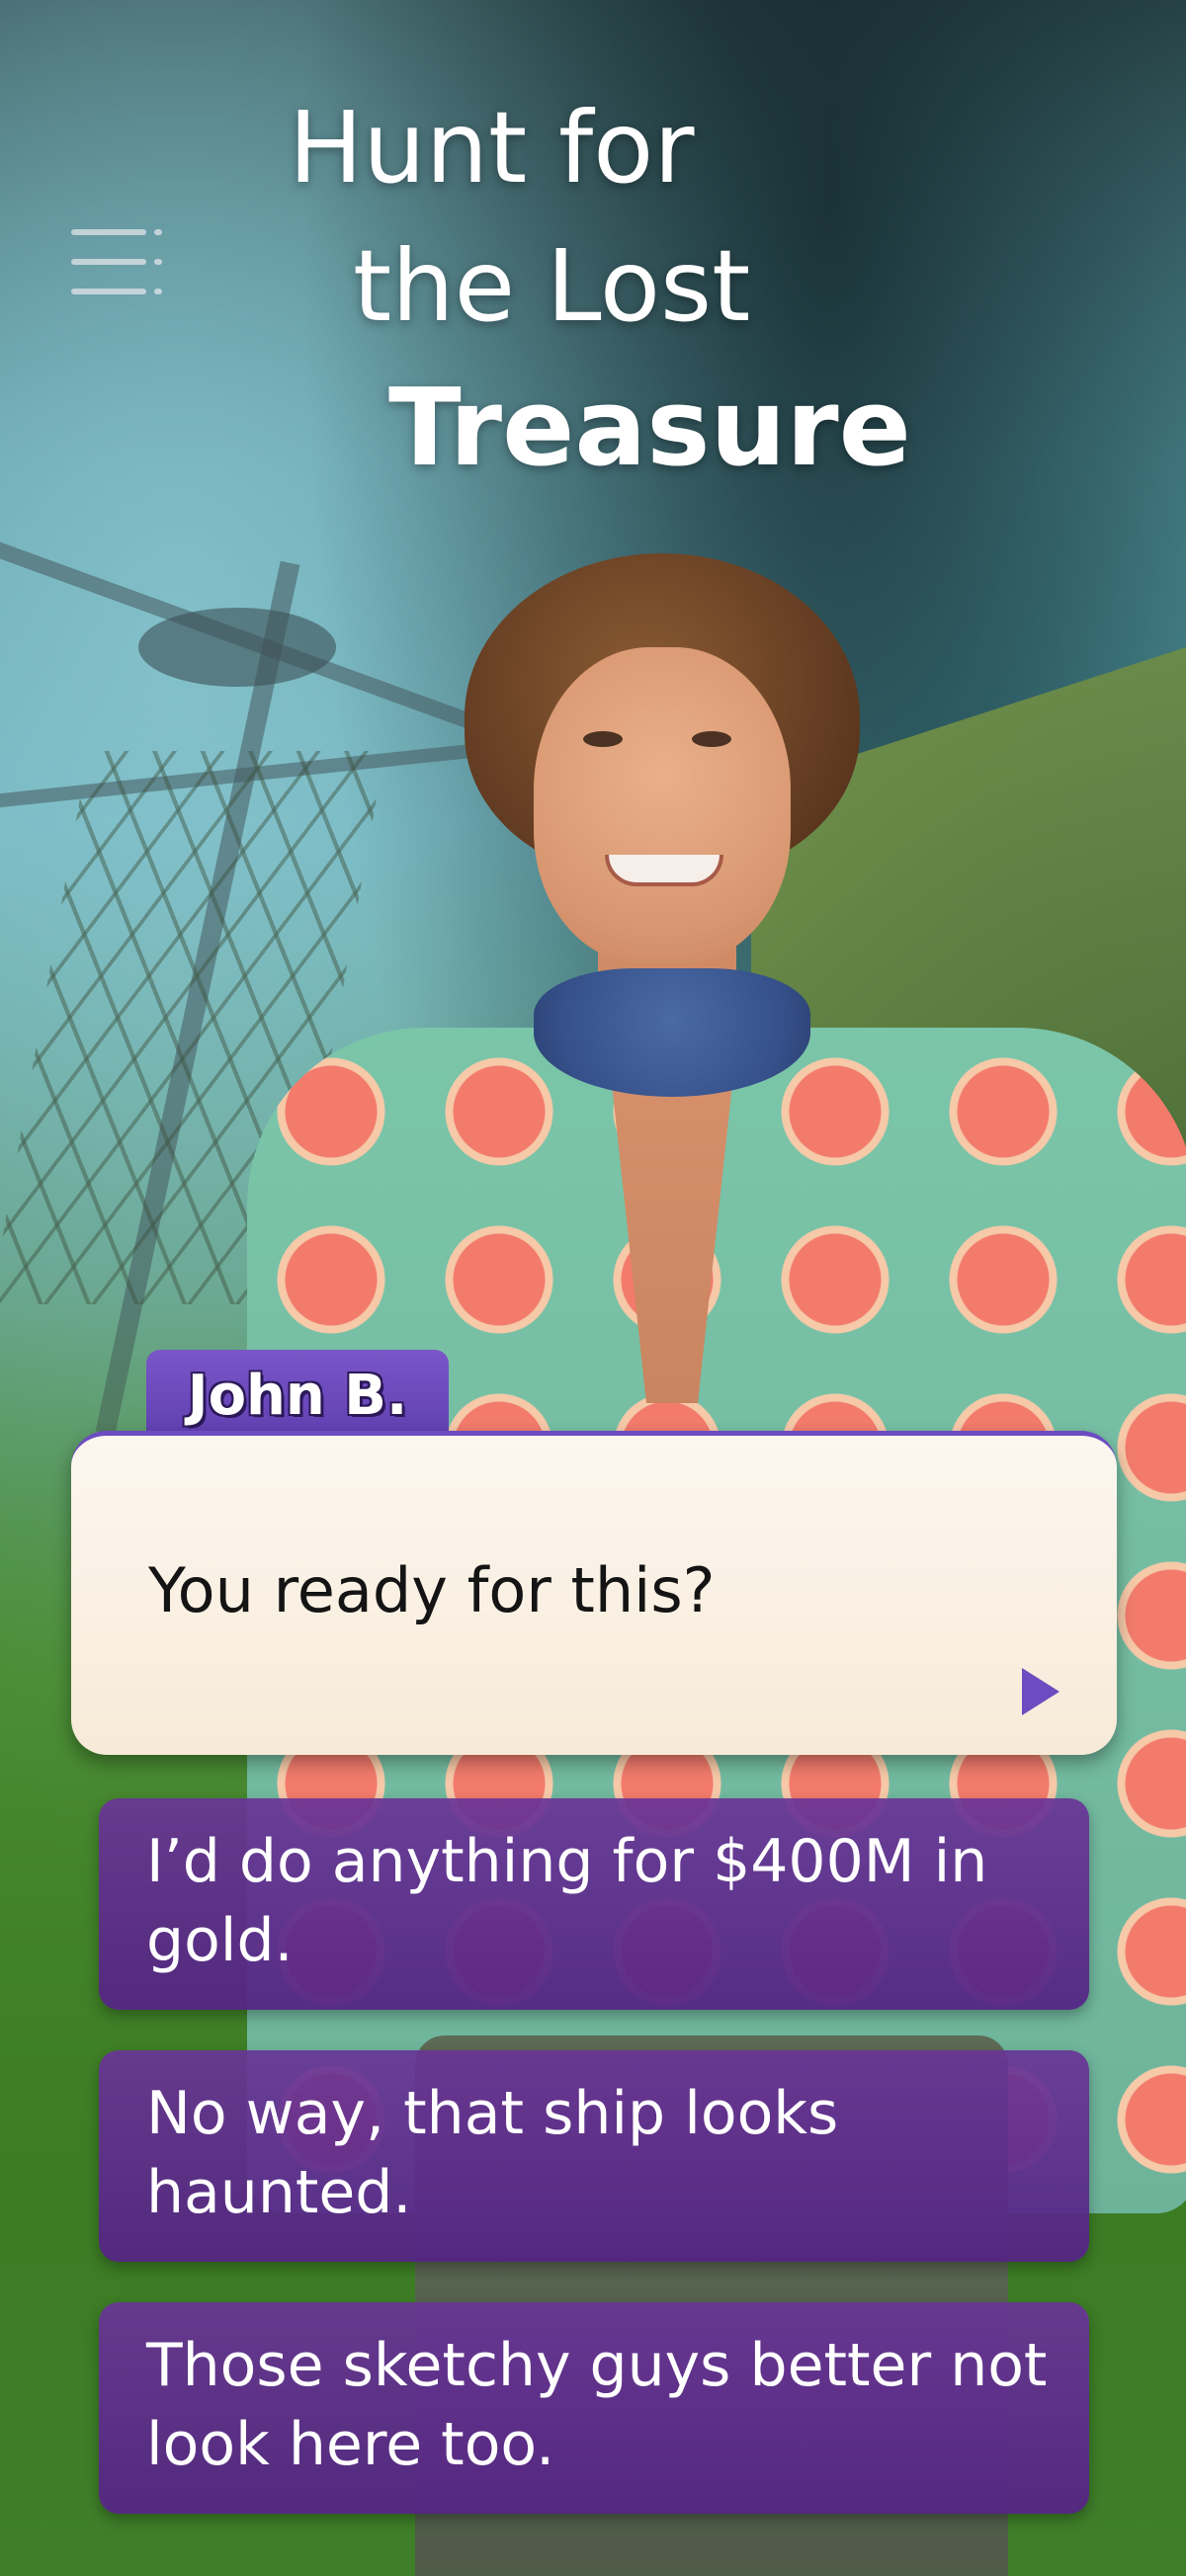  Describe the element at coordinates (672, 1032) in the screenshot. I see `character-bandana` at that location.